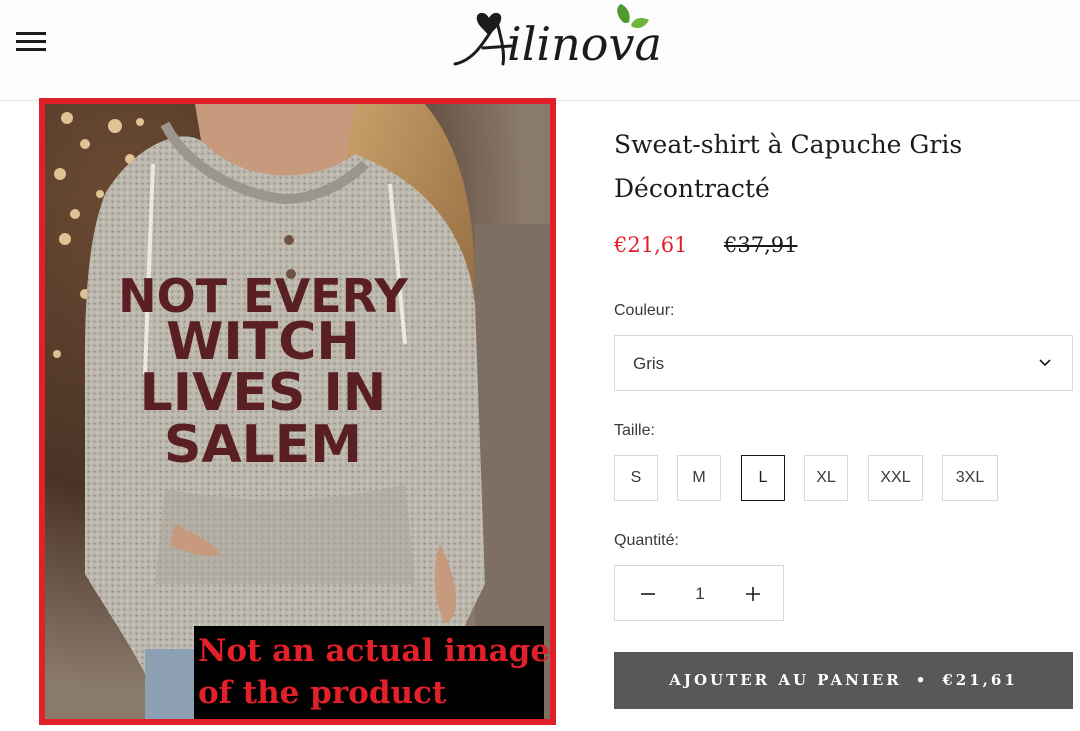  Describe the element at coordinates (826, 478) in the screenshot. I see `size-option-xl: XL` at that location.